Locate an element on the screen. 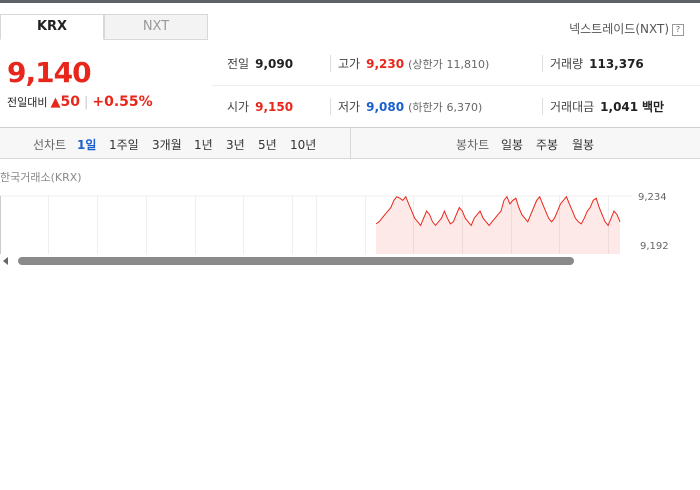  scroll-thumb is located at coordinates (296, 261).